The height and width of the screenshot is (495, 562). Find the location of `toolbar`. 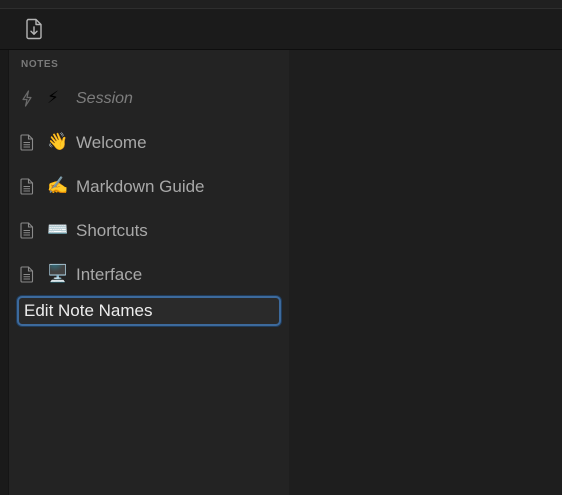

toolbar is located at coordinates (281, 29).